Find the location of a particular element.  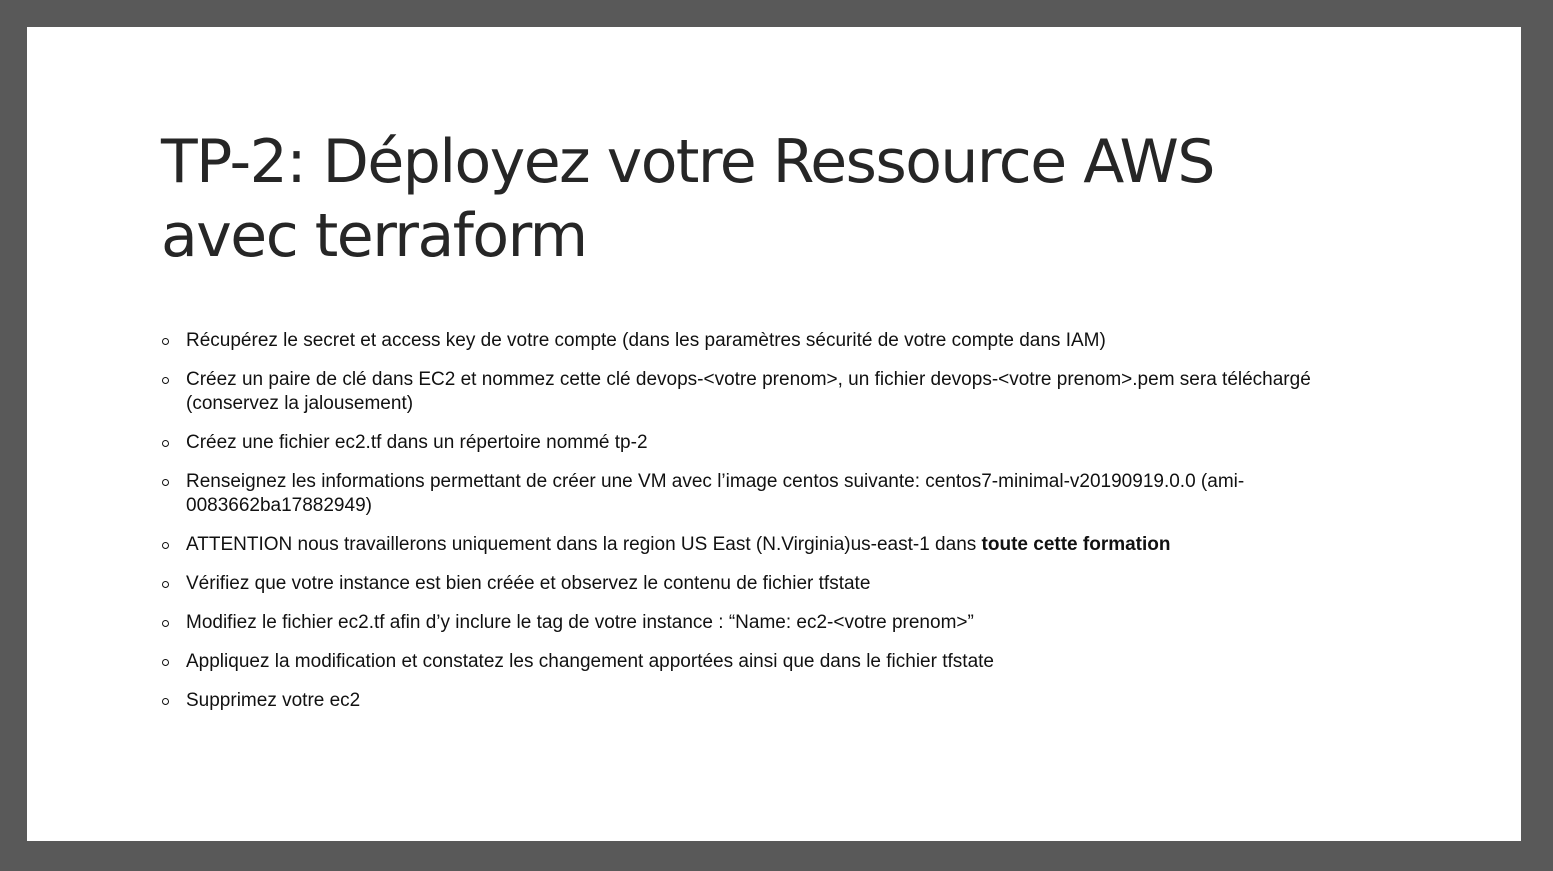

bullet-text: Supprimez votre ec2 is located at coordinates (273, 700).